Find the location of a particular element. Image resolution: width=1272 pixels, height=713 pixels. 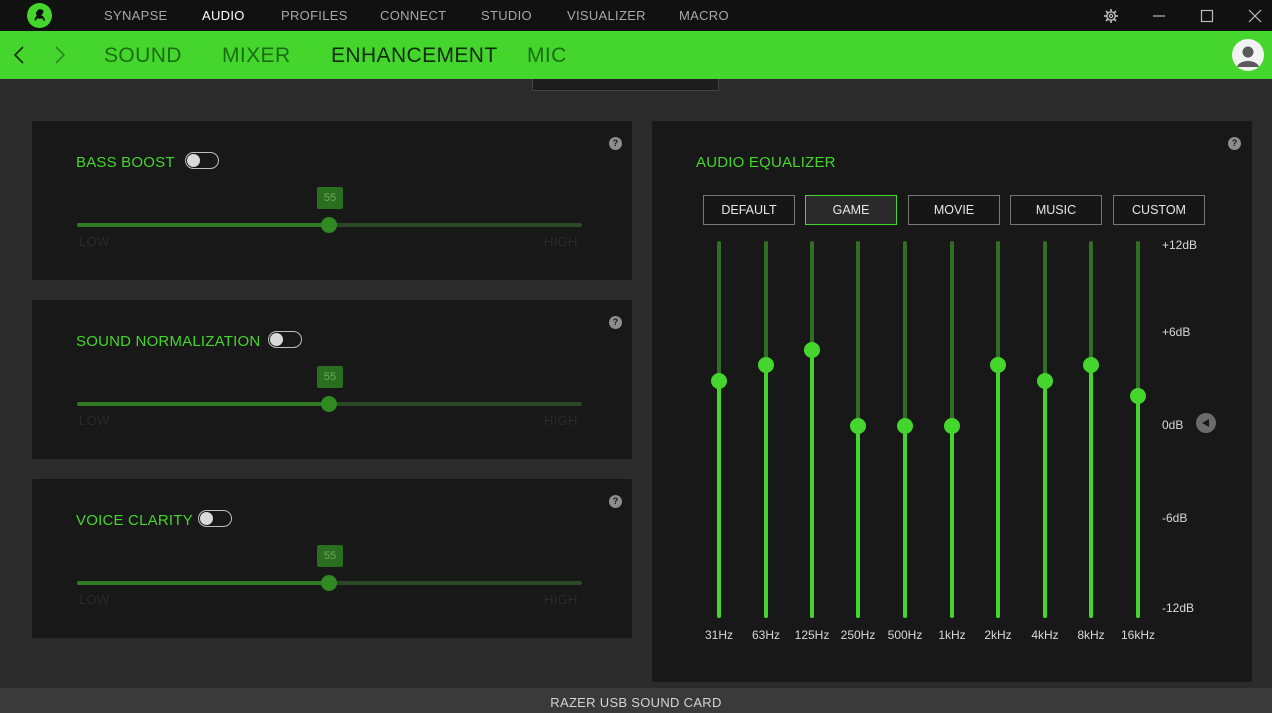

eq-band-slider-1khz is located at coordinates (952, 429).